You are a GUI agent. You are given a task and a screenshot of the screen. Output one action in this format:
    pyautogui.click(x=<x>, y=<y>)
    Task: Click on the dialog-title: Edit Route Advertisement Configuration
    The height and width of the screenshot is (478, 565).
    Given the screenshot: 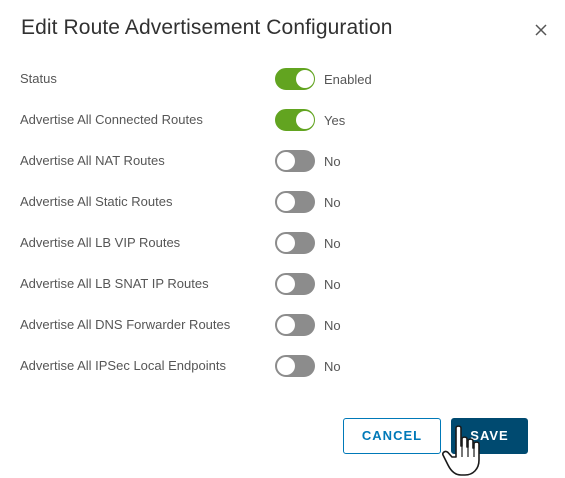 What is the action you would take?
    pyautogui.click(x=207, y=27)
    